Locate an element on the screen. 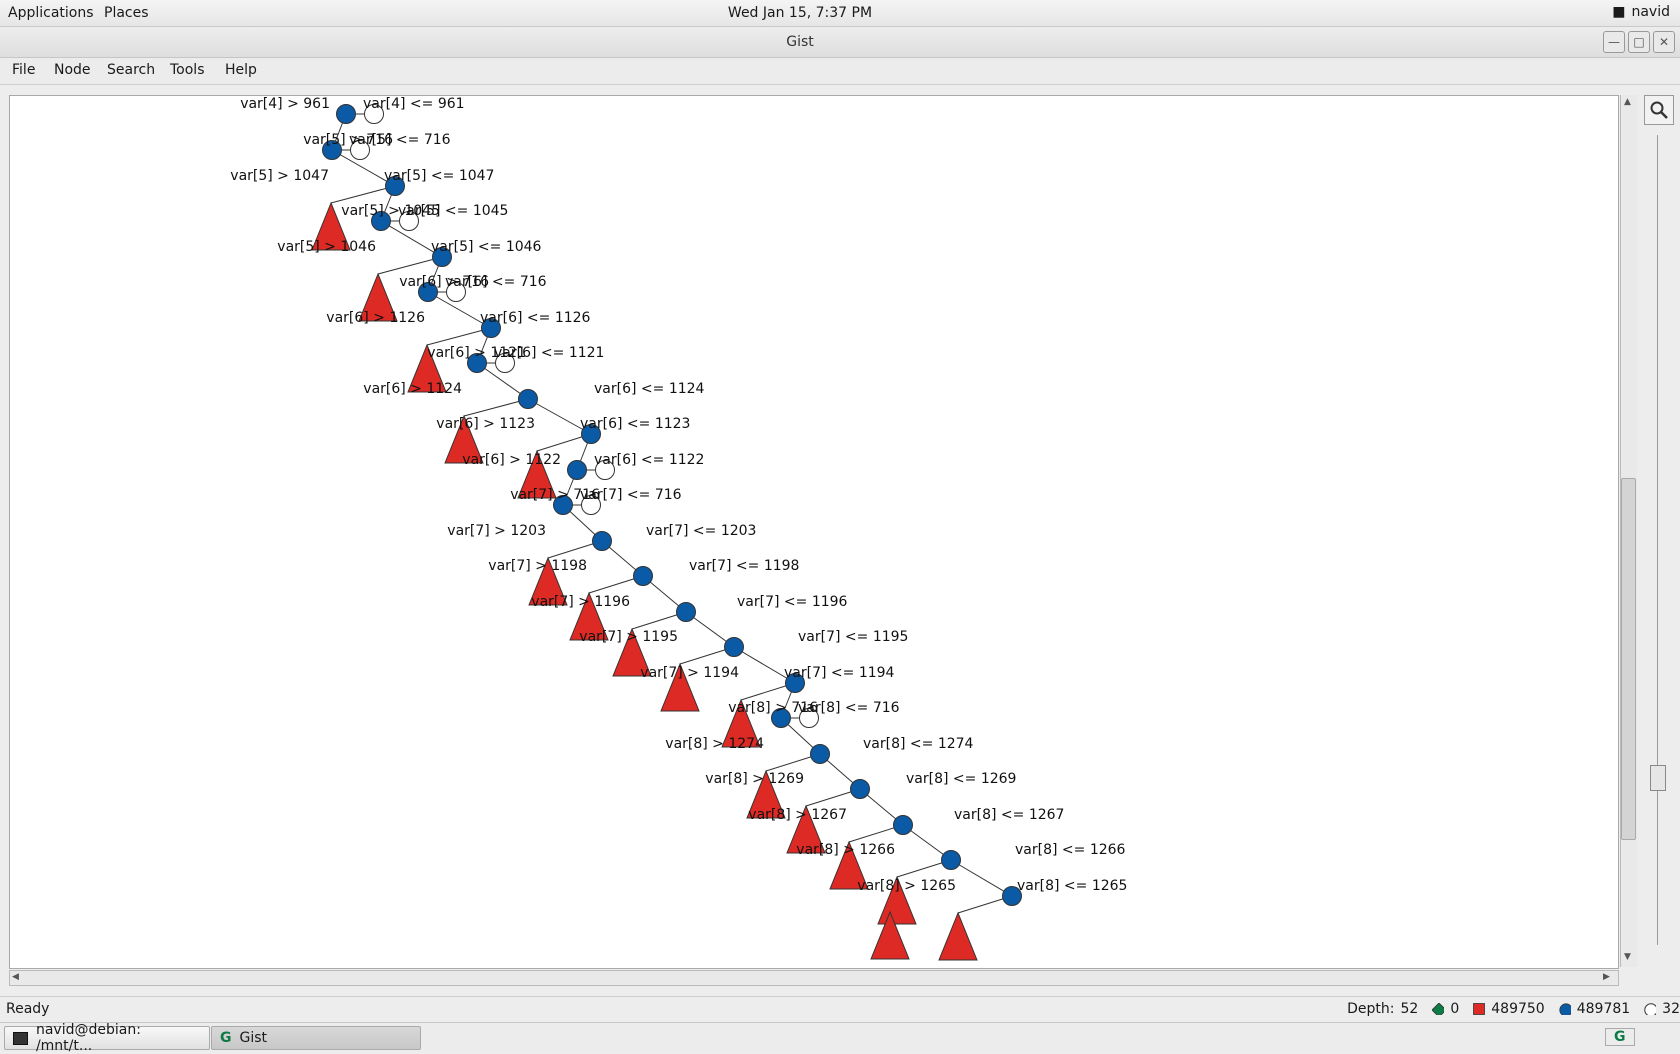  open-count: 32 is located at coordinates (1671, 1009).